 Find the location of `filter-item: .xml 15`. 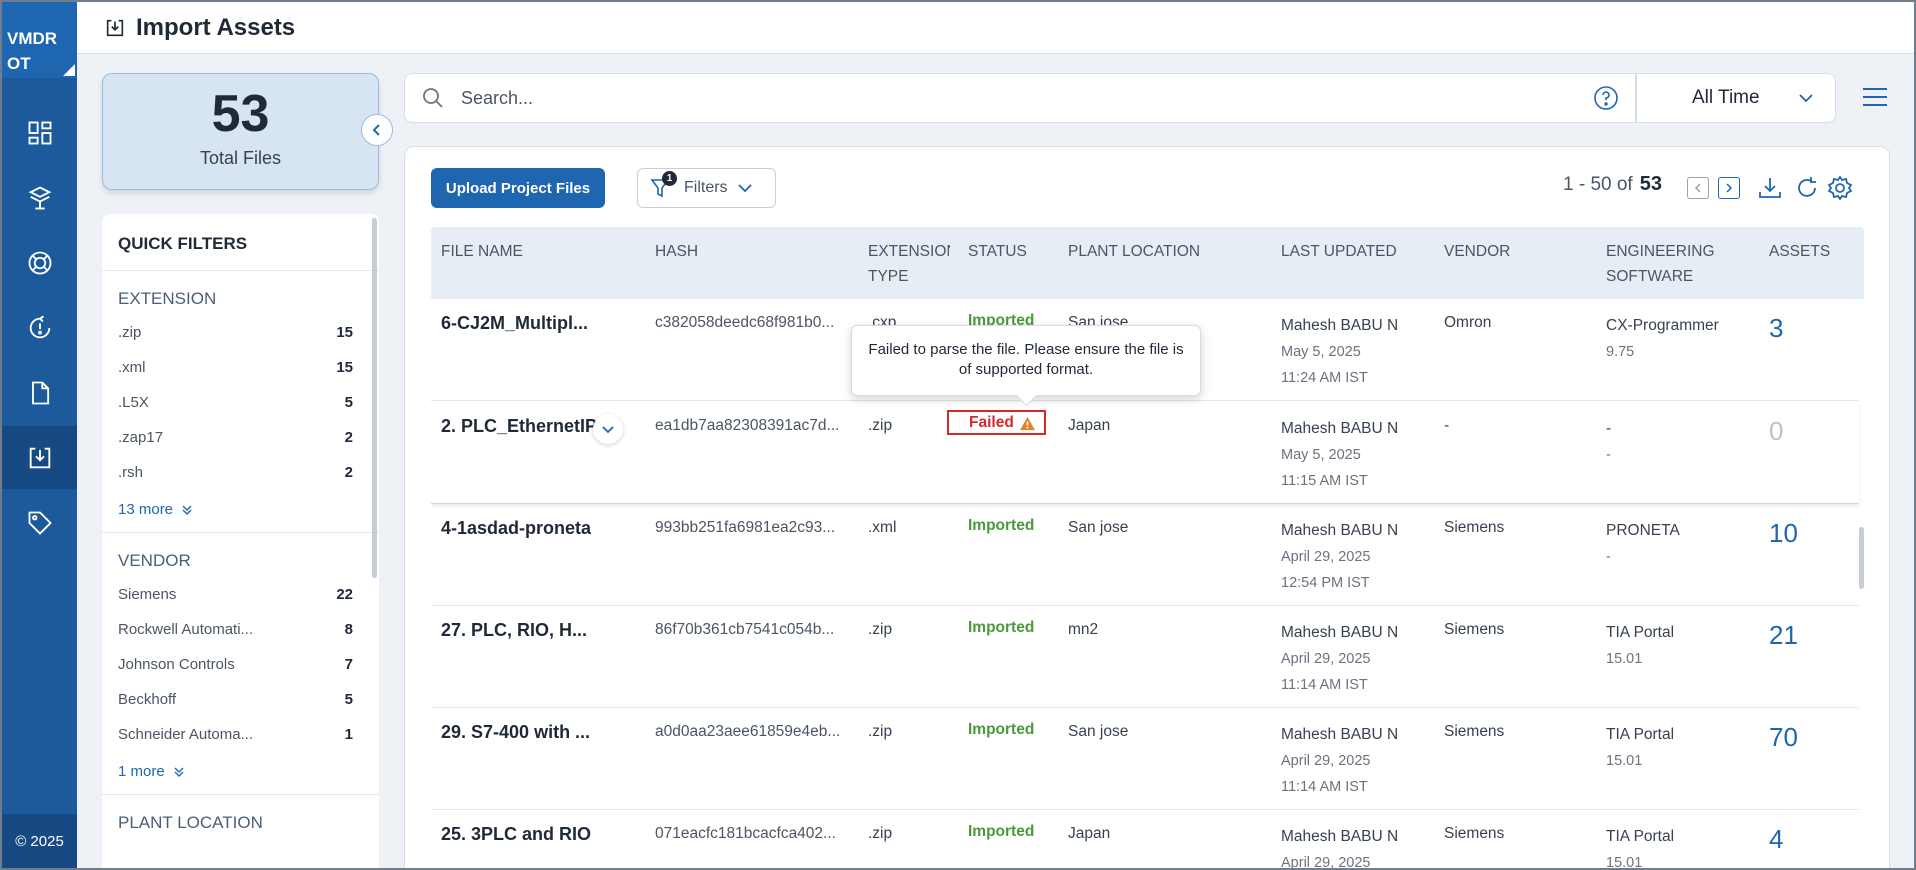

filter-item: .xml 15 is located at coordinates (240, 376).